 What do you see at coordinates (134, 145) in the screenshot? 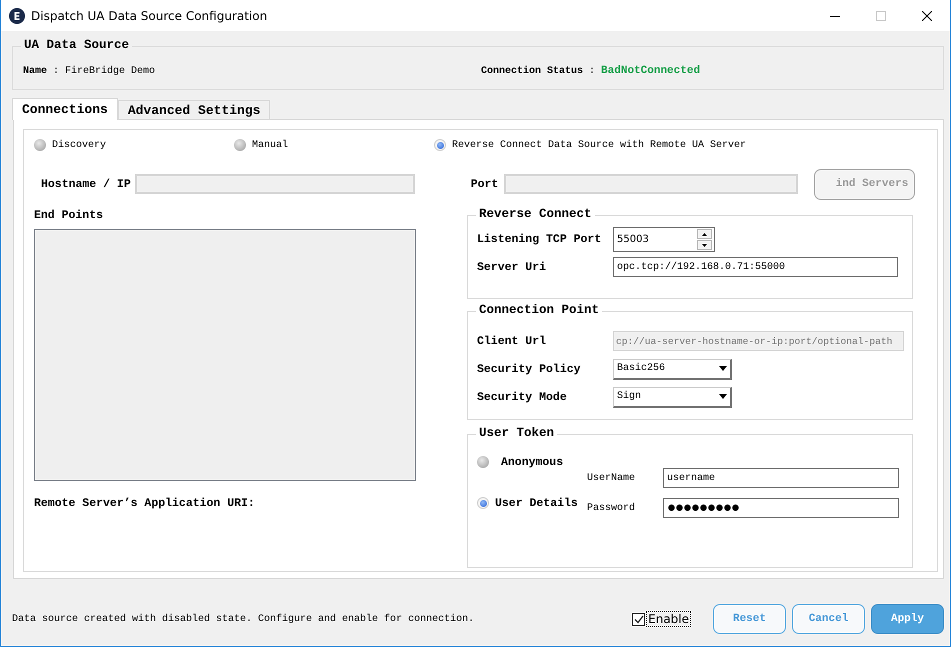
I see `radio-option: Discovery` at bounding box center [134, 145].